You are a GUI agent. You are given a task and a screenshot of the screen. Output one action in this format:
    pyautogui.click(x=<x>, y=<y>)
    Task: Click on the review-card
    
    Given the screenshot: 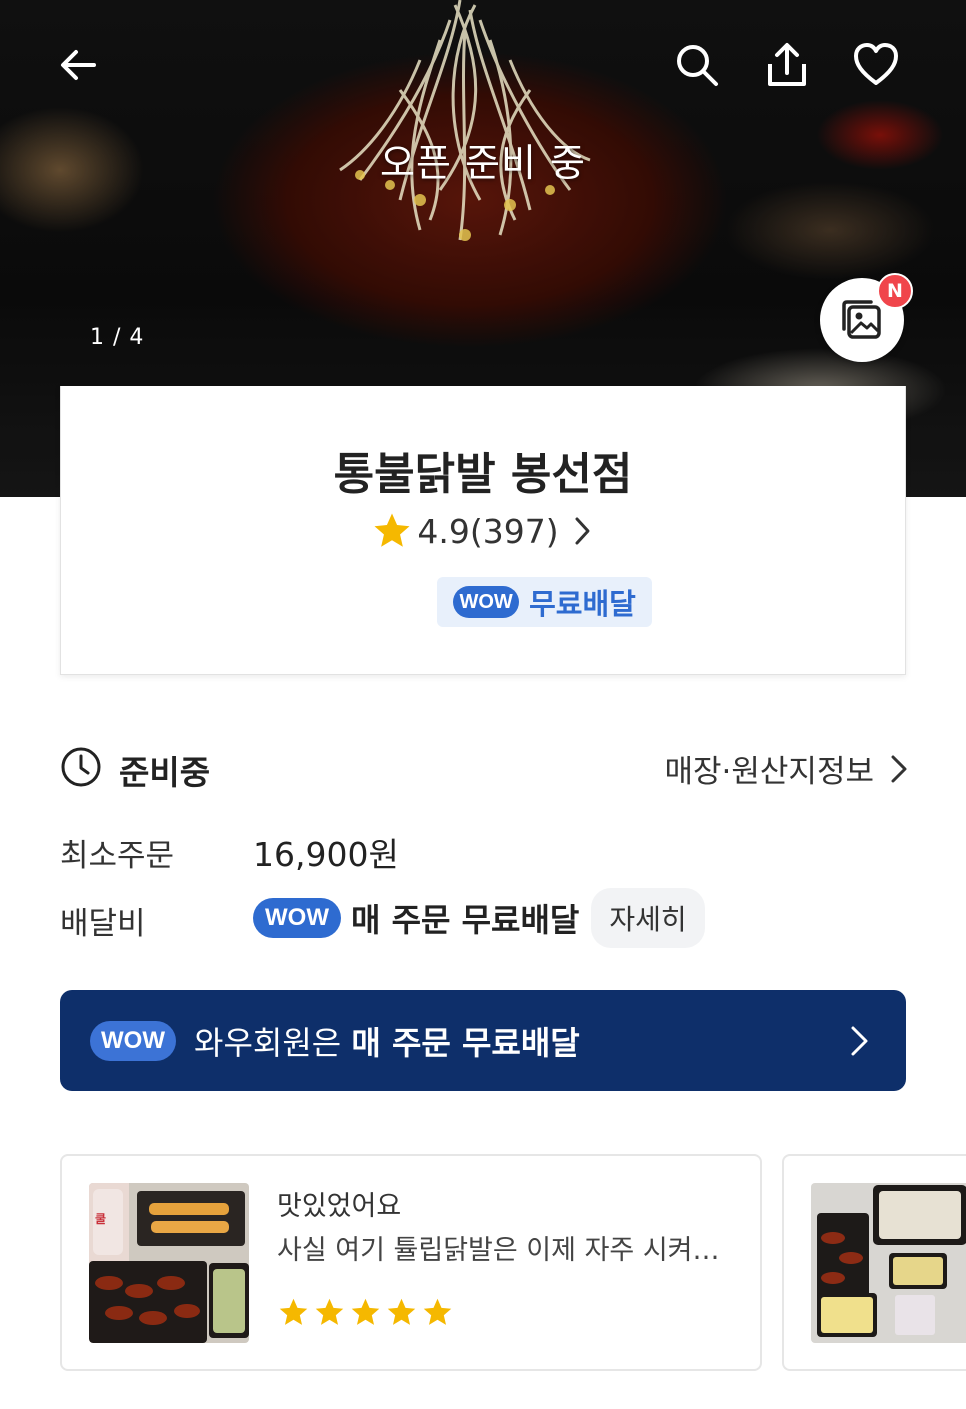 What is the action you would take?
    pyautogui.click(x=874, y=1262)
    